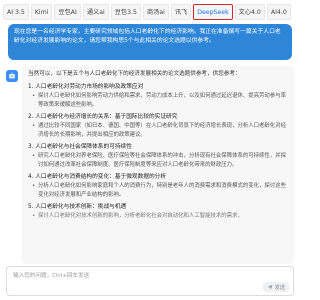 The width and height of the screenshot is (320, 300). Describe the element at coordinates (133, 276) in the screenshot. I see `message-input` at that location.